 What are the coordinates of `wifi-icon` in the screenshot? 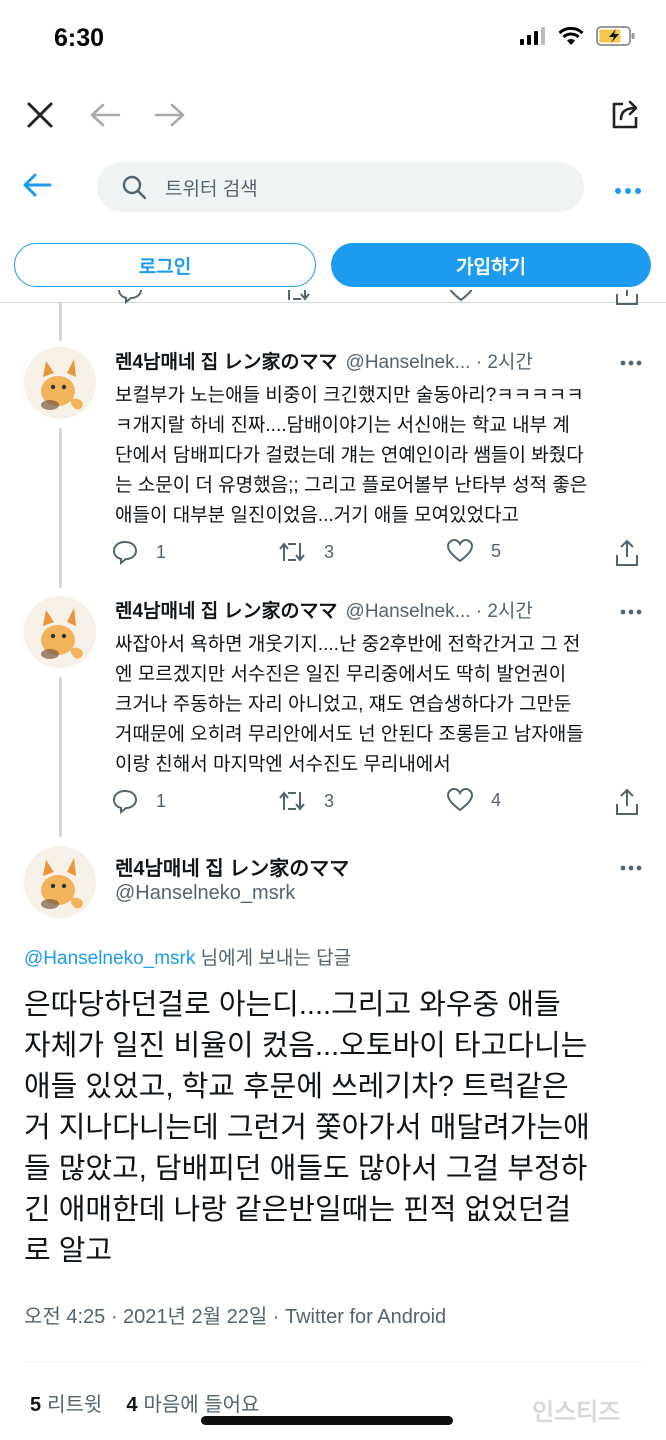 It's located at (571, 35).